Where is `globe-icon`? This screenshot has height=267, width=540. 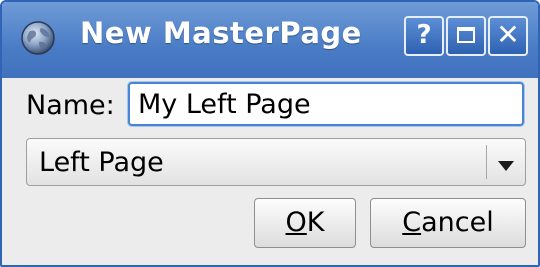 globe-icon is located at coordinates (38, 38).